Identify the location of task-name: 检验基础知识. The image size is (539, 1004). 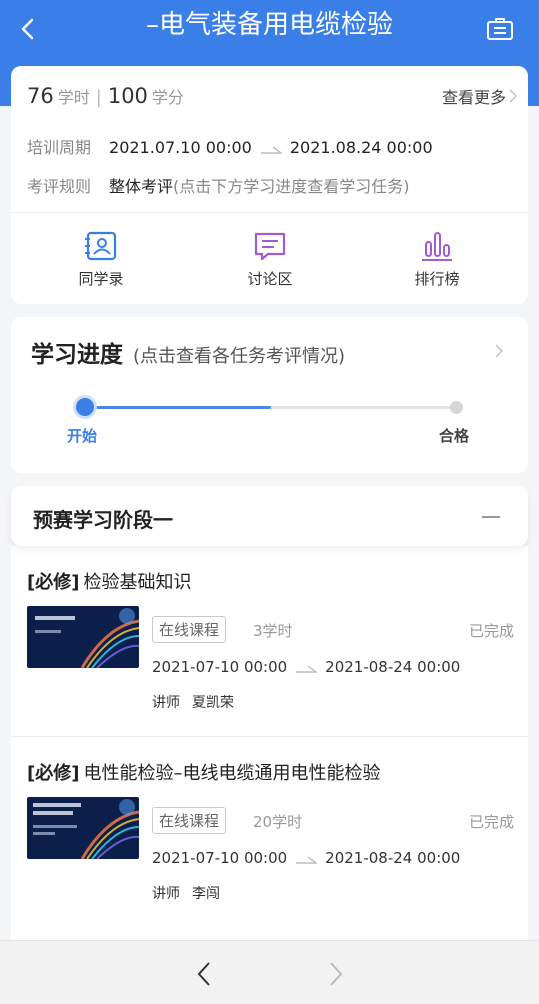
(137, 582).